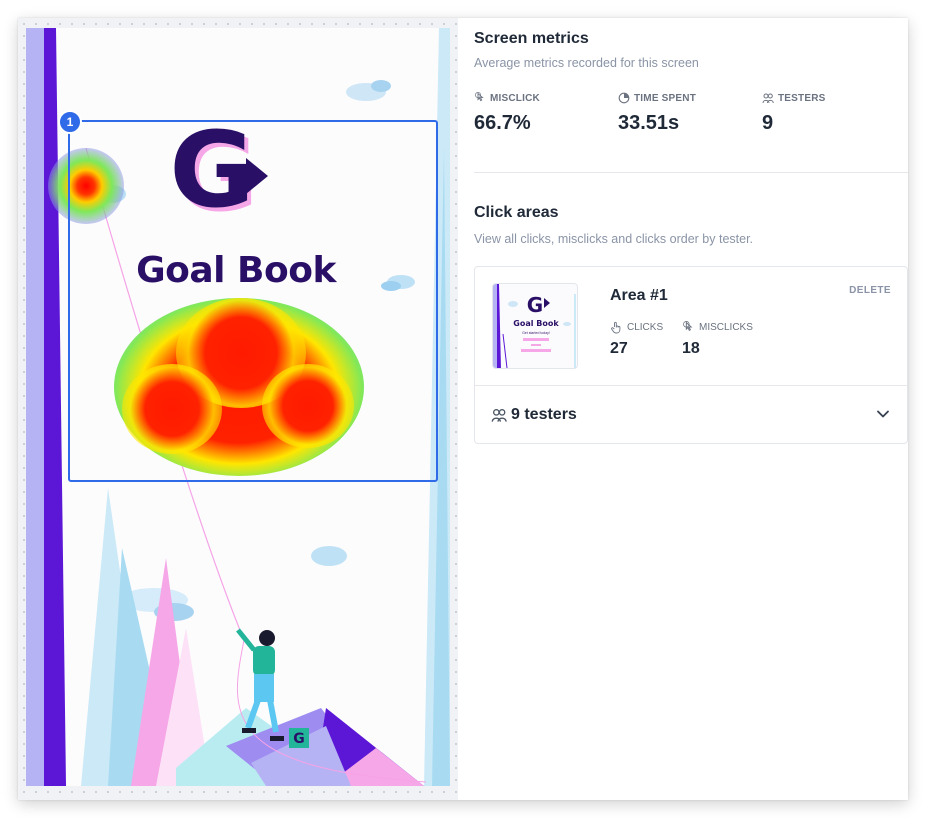 This screenshot has width=948, height=838. What do you see at coordinates (516, 212) in the screenshot?
I see `click-areas-title: Click areas` at bounding box center [516, 212].